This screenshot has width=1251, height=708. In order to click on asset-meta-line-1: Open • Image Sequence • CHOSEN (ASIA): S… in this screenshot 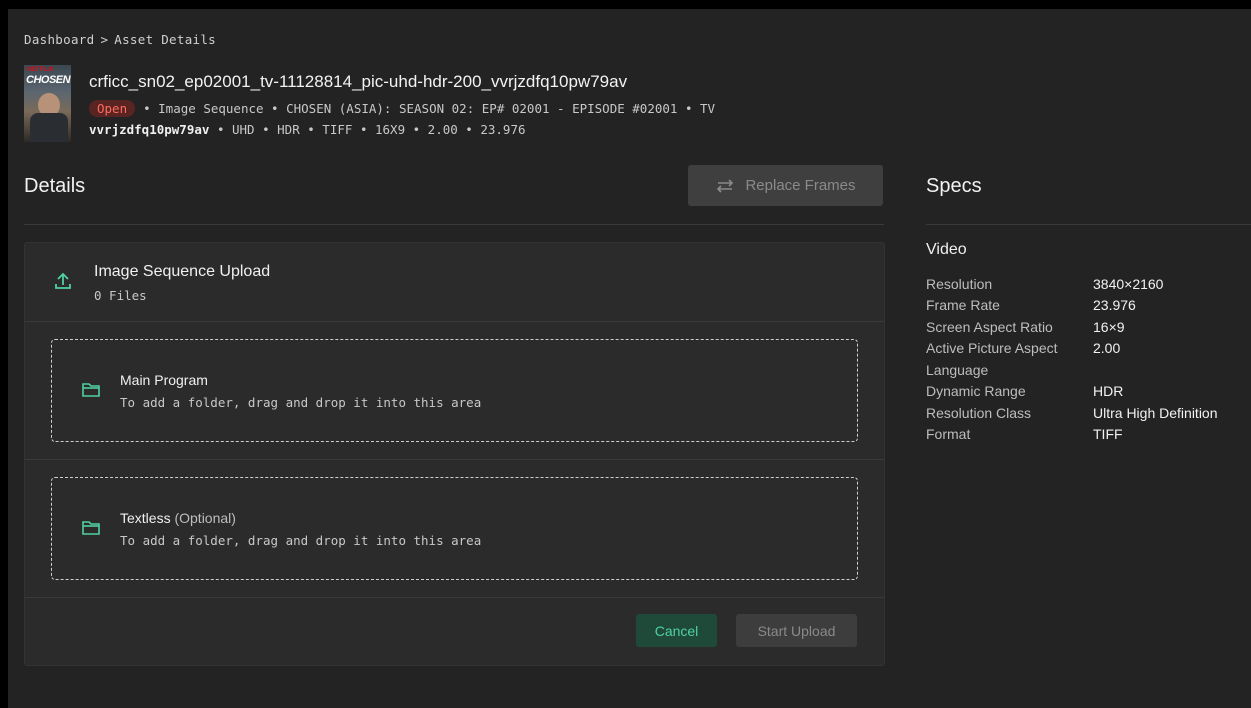, I will do `click(402, 108)`.